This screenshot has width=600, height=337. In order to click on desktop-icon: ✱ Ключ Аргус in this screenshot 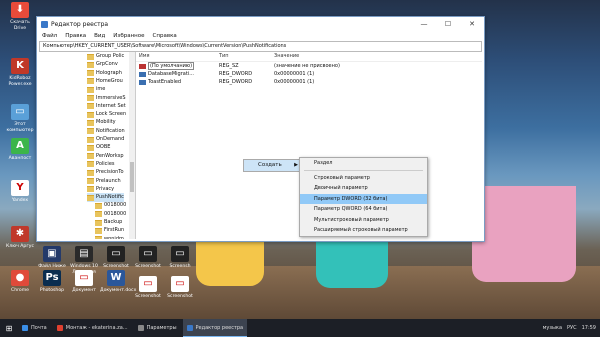, I will do `click(20, 238)`.